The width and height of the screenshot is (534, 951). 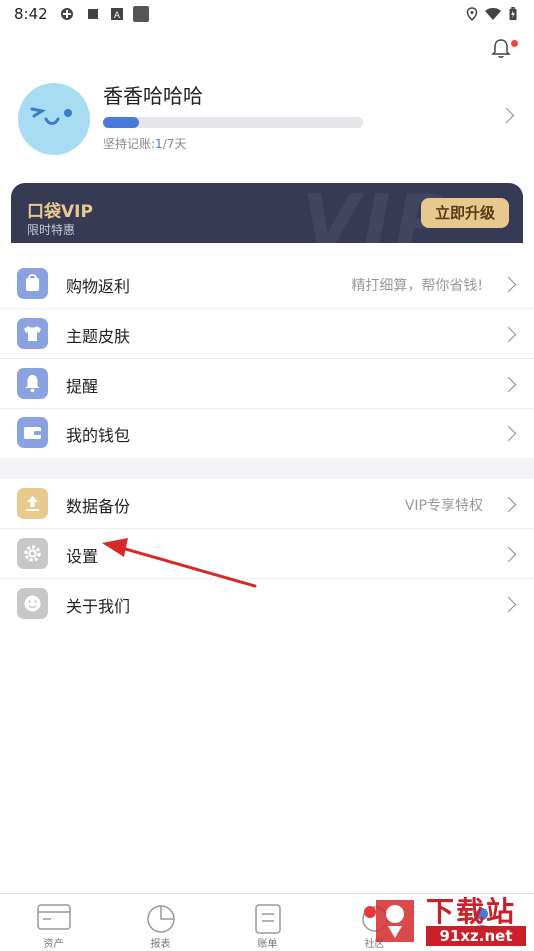 What do you see at coordinates (179, 563) in the screenshot?
I see `annotation-arrow` at bounding box center [179, 563].